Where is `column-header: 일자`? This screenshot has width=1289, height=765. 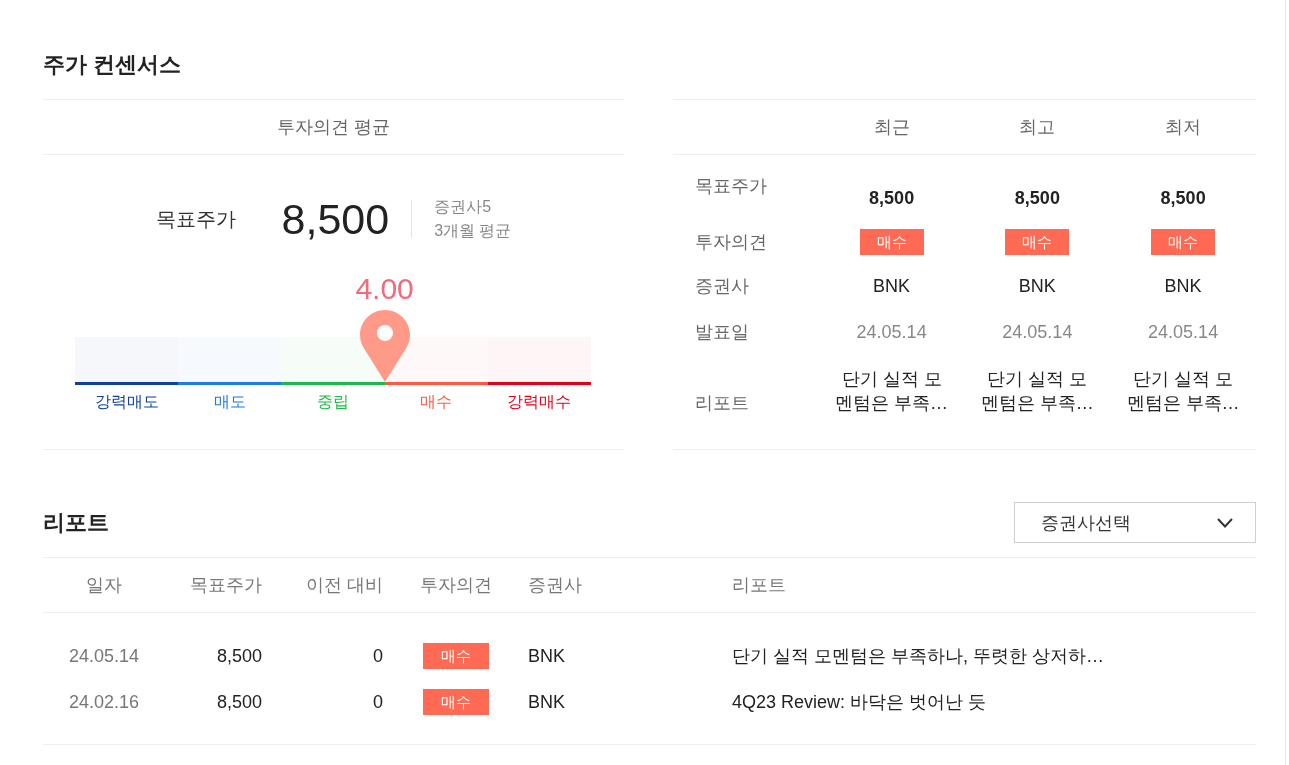 column-header: 일자 is located at coordinates (104, 585).